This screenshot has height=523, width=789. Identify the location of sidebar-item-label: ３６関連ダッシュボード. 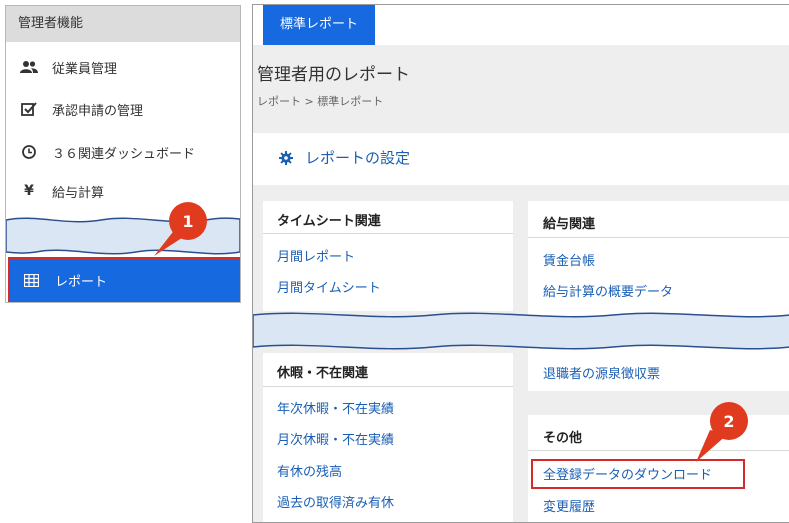
(124, 154).